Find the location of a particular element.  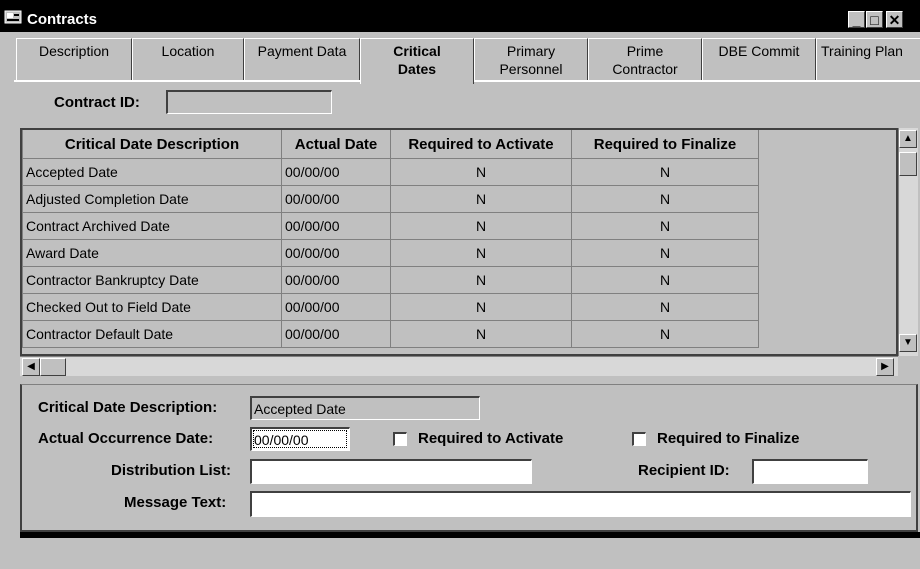

table-row: Award Date 00/00/00 N N is located at coordinates (390, 253).